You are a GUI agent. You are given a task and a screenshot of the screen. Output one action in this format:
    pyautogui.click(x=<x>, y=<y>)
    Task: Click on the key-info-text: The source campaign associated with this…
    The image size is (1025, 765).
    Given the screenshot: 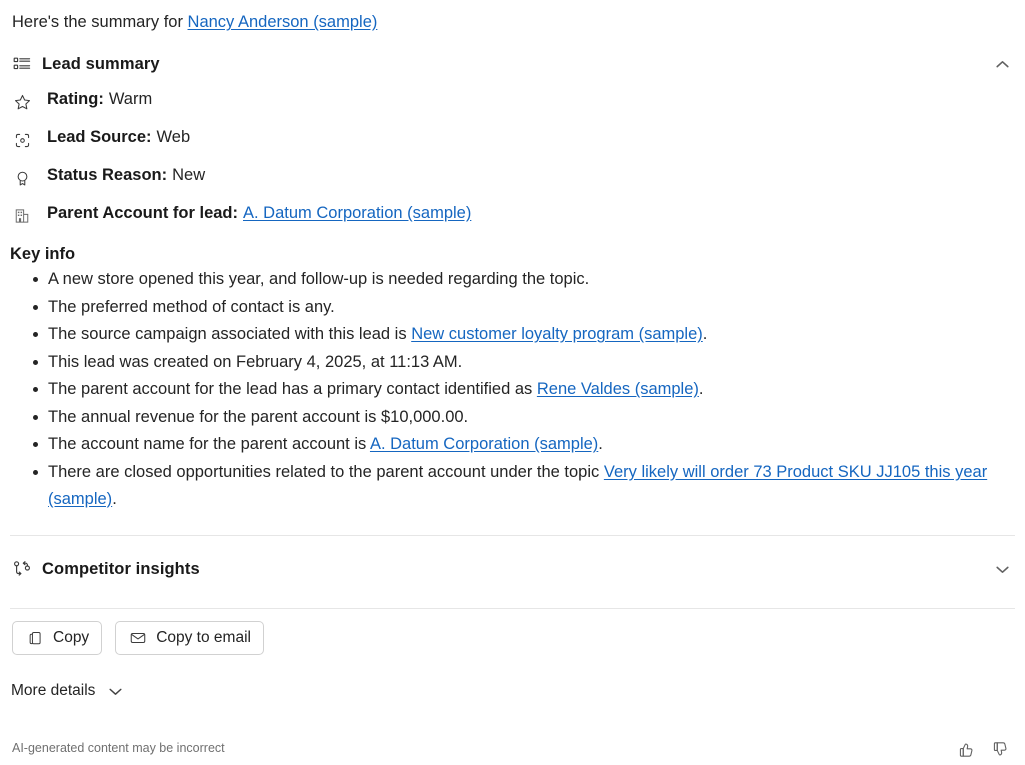 What is the action you would take?
    pyautogui.click(x=230, y=334)
    